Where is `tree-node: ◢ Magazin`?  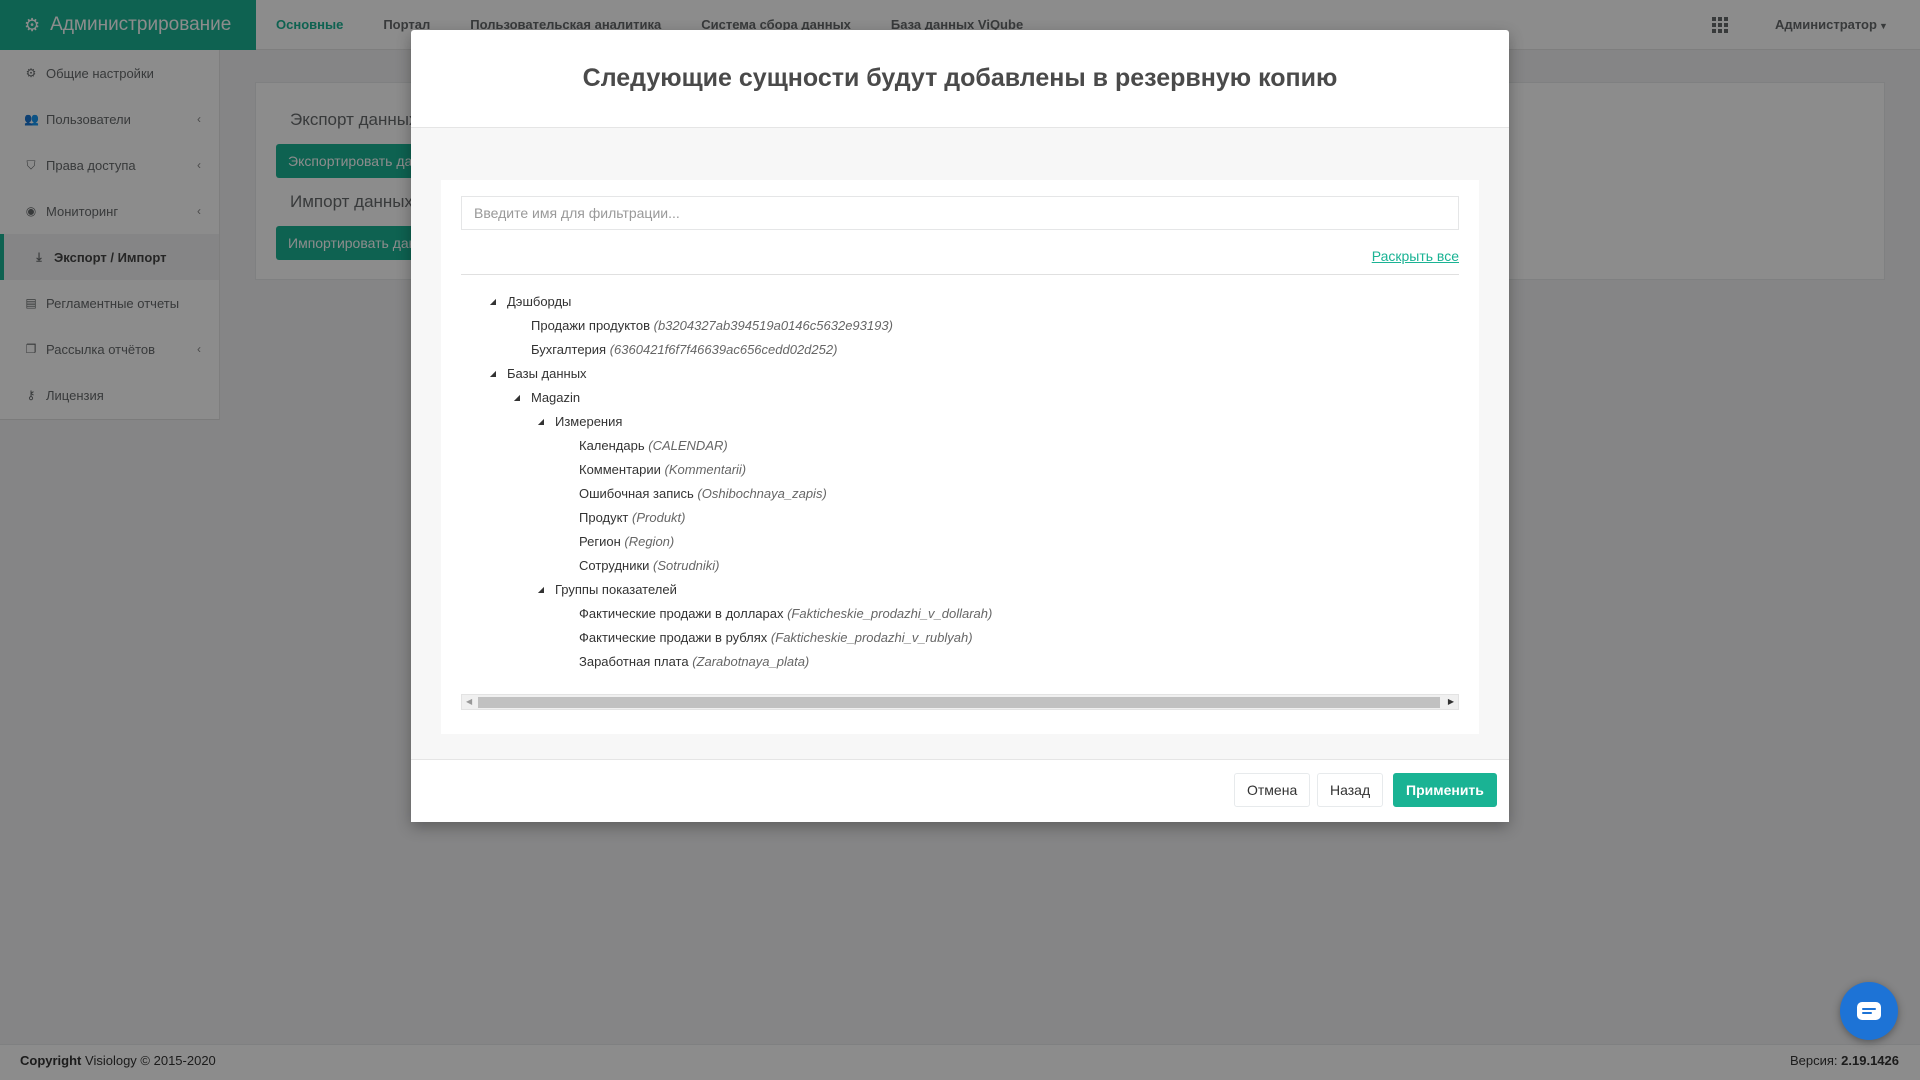 tree-node: ◢ Magazin is located at coordinates (960, 398).